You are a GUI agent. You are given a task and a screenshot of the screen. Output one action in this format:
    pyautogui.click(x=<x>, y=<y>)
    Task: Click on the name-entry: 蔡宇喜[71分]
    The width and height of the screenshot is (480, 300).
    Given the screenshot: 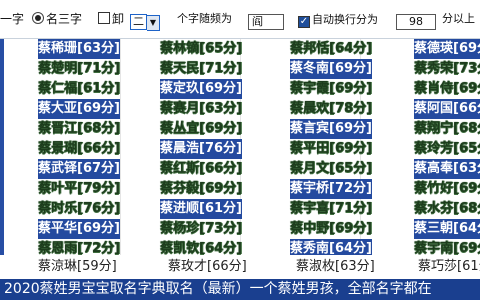 What is the action you would take?
    pyautogui.click(x=331, y=209)
    